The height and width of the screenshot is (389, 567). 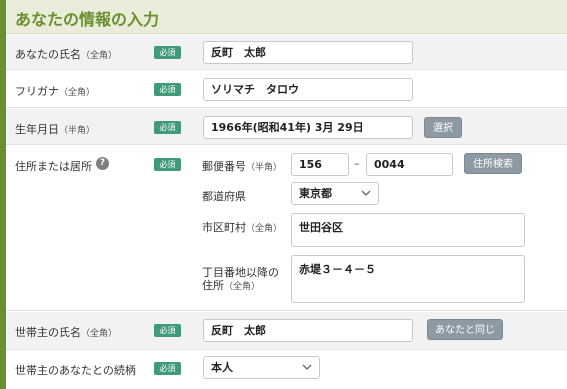 What do you see at coordinates (308, 330) in the screenshot?
I see `householder-input: 反町 太郎` at bounding box center [308, 330].